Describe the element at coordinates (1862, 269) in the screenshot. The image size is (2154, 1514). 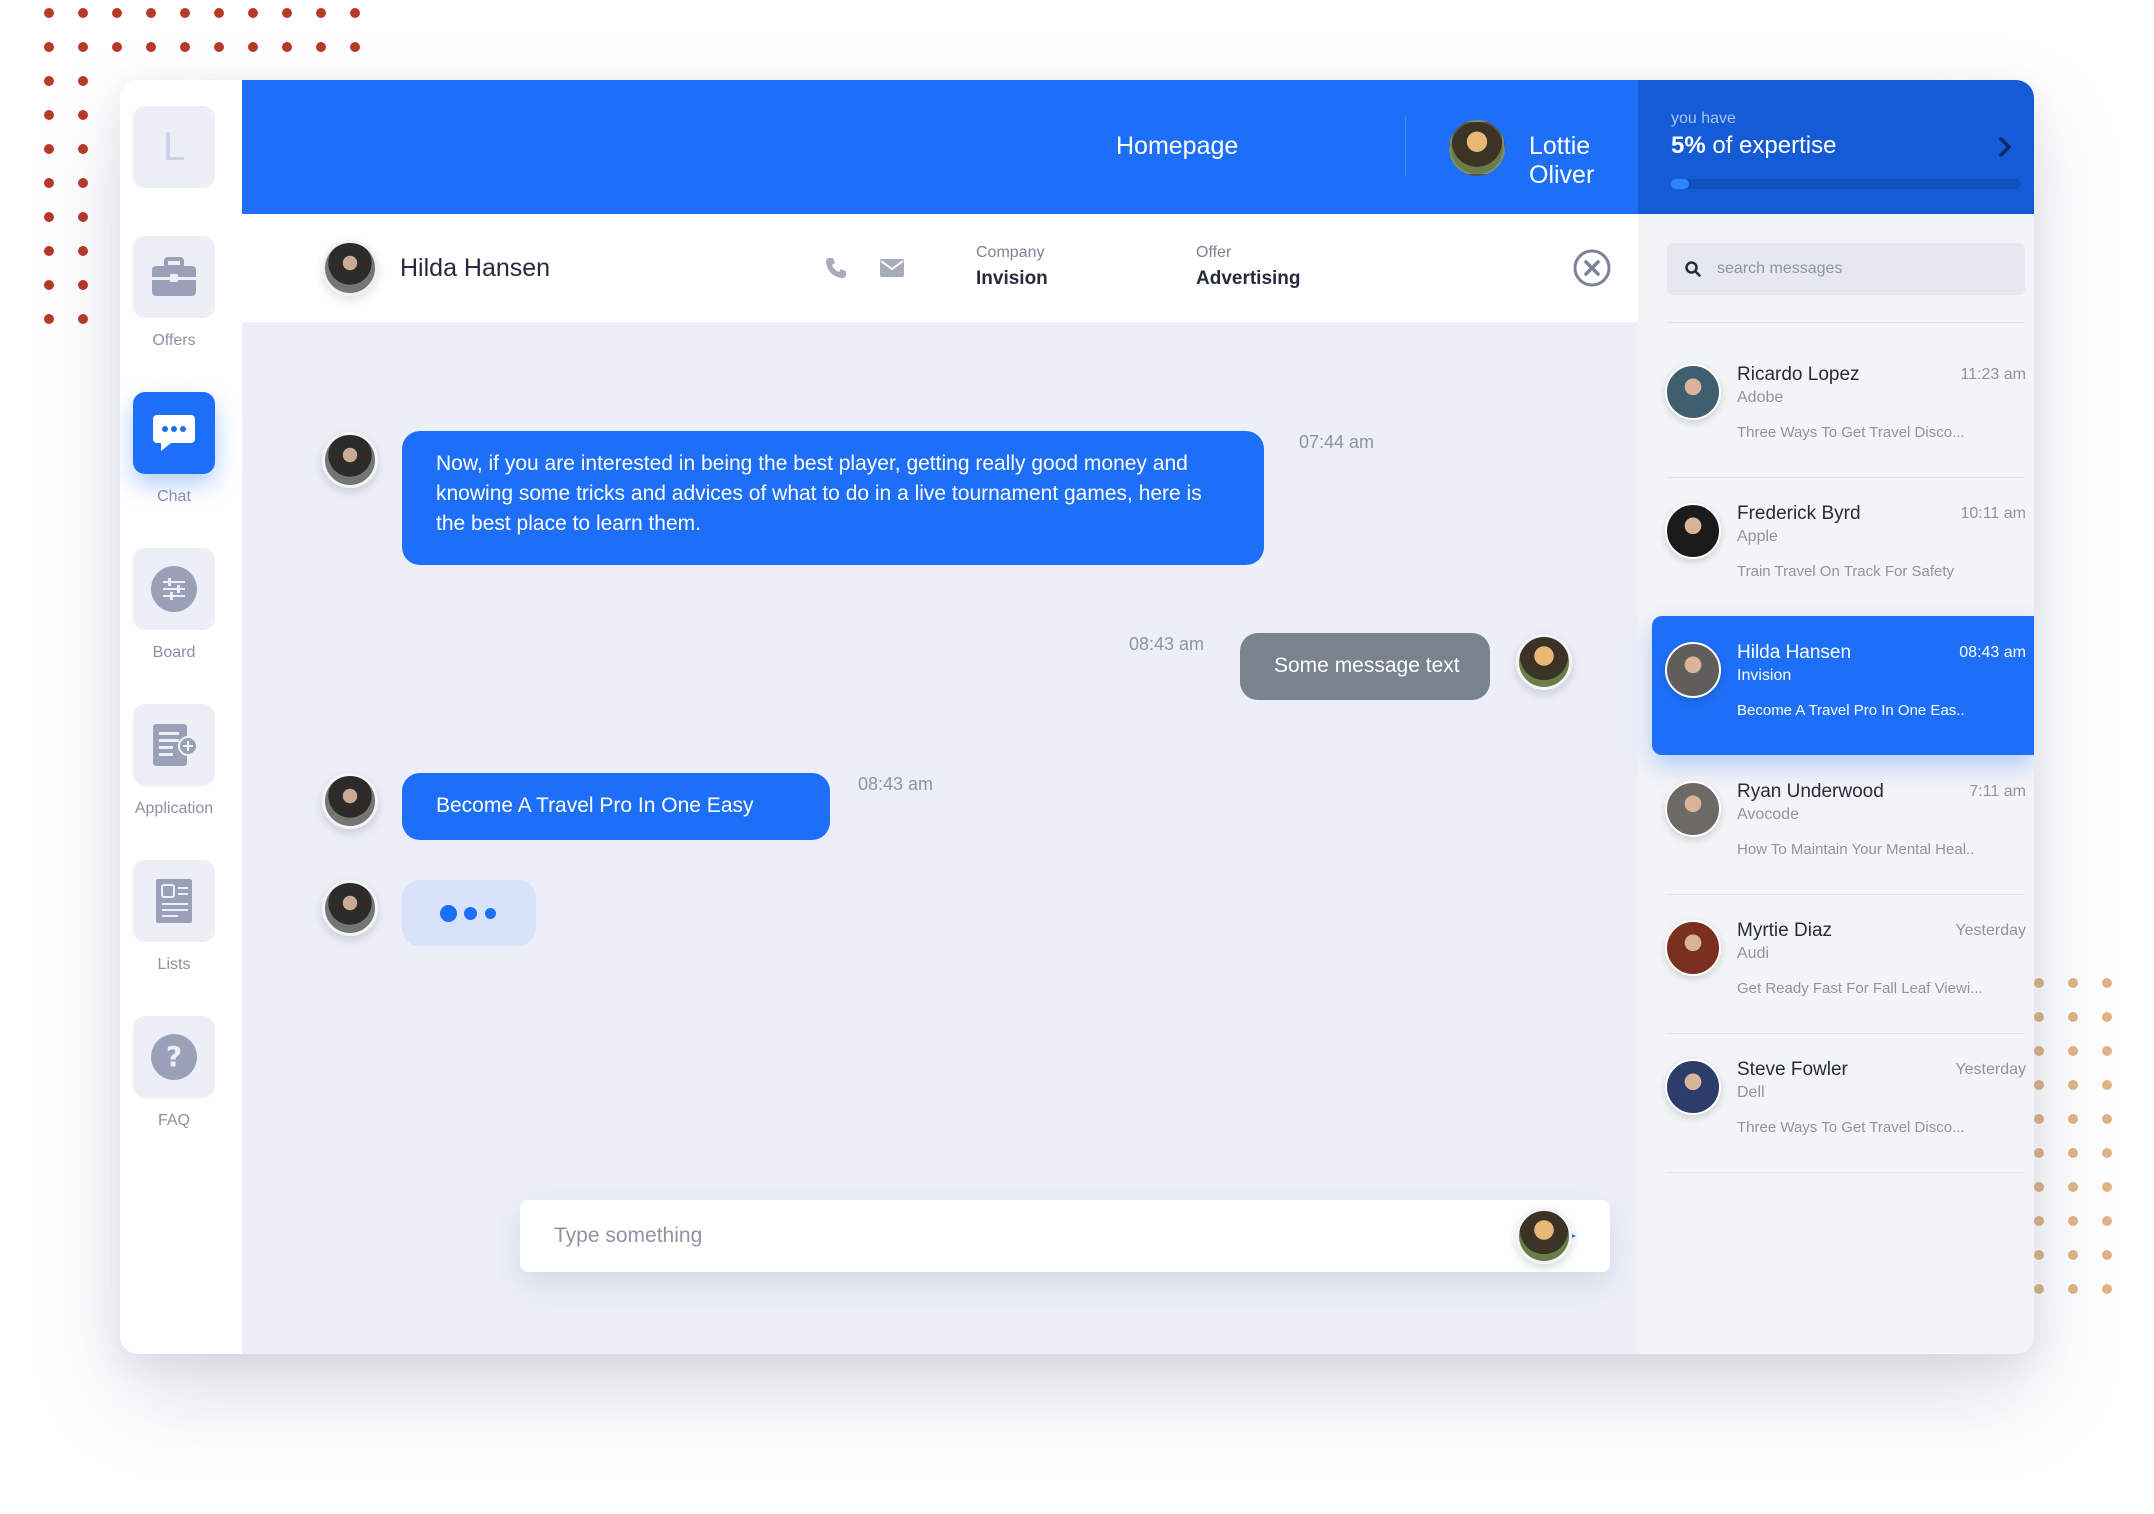
I see `search-input` at that location.